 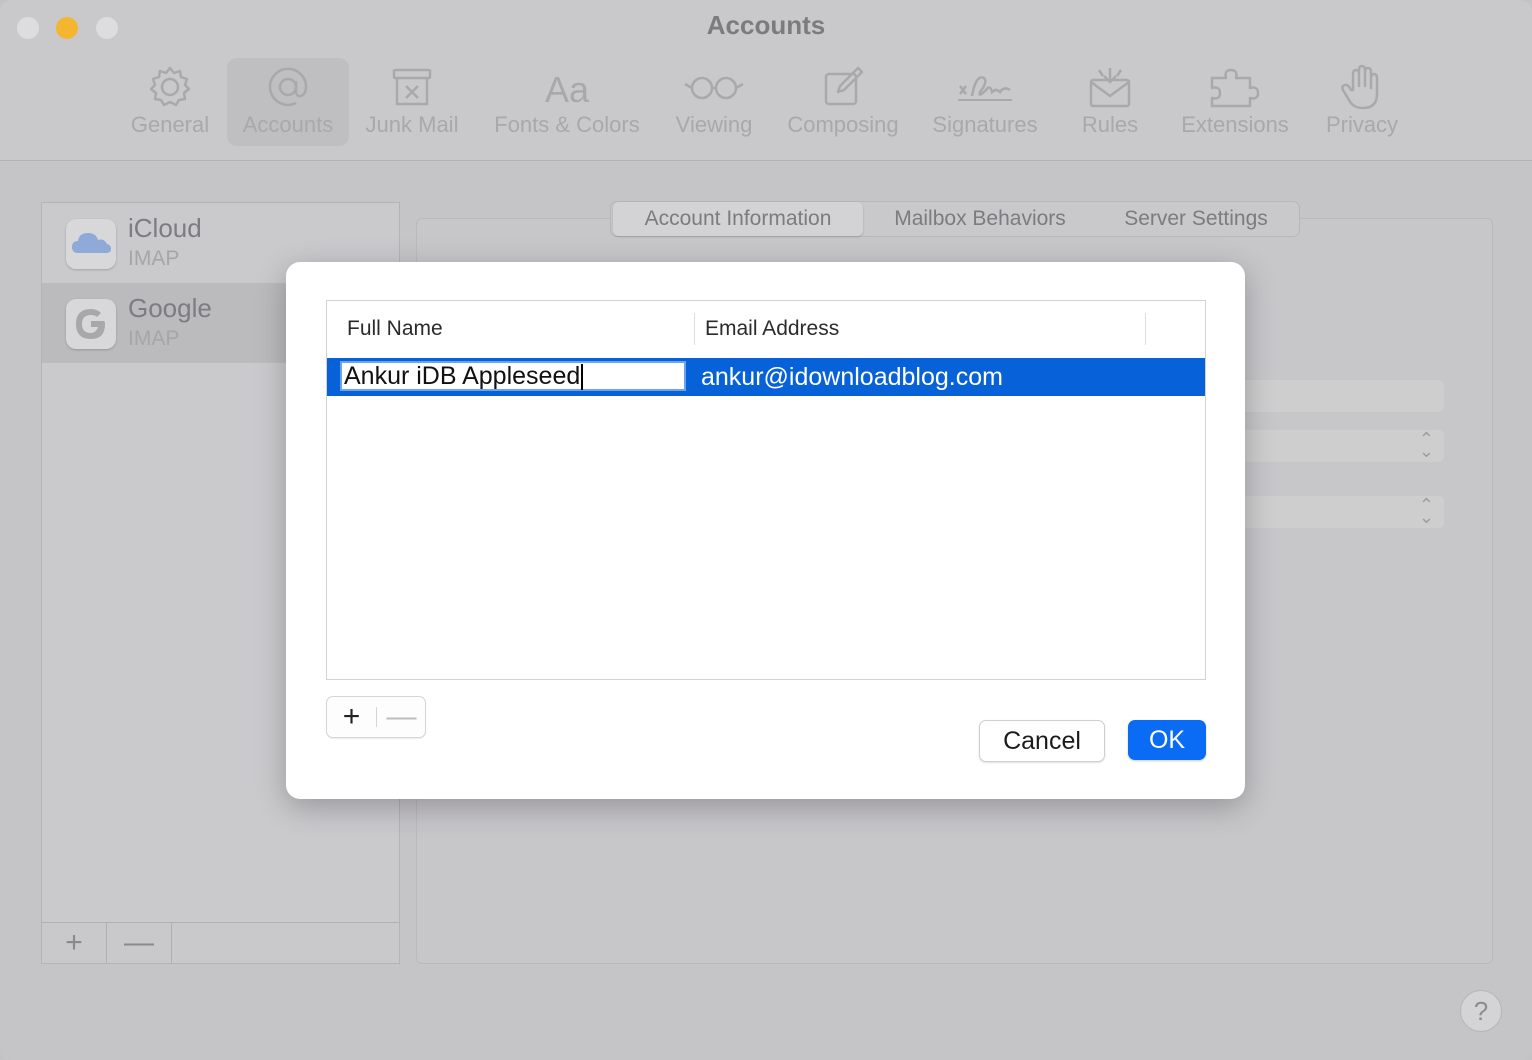 I want to click on svg-text: Aa, so click(x=567, y=89).